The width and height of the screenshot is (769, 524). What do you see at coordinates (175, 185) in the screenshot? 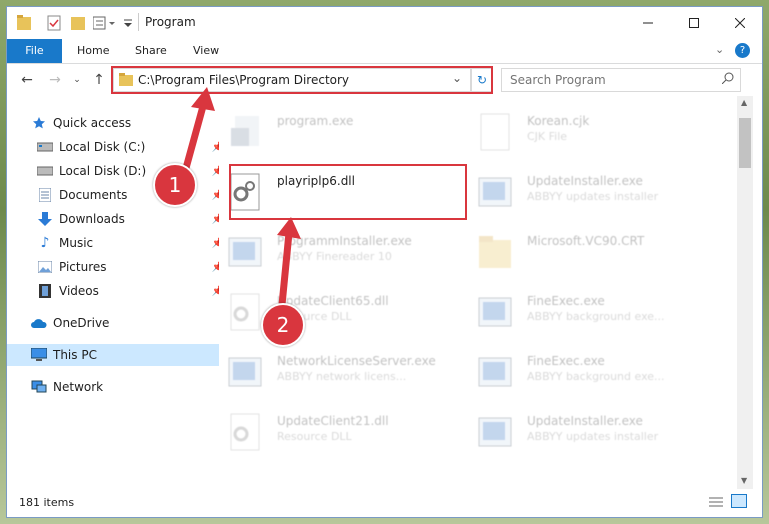
I see `step-1-badge: 1` at bounding box center [175, 185].